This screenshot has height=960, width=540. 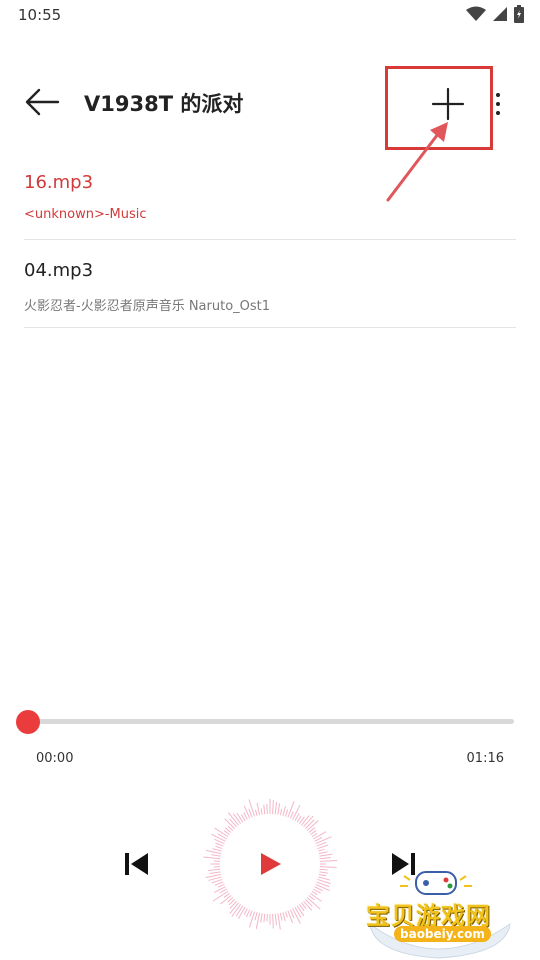 I want to click on watermark-text: 宝贝游戏网, so click(x=428, y=916).